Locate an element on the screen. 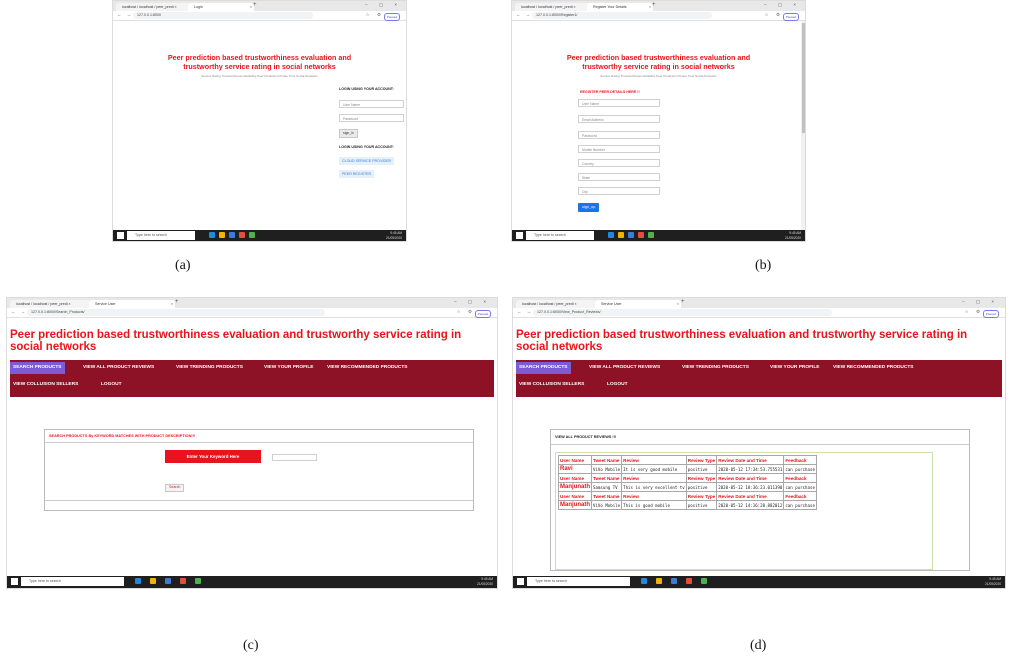 Image resolution: width=1017 pixels, height=657 pixels. tab-register: Register Your Details × is located at coordinates (620, 7).